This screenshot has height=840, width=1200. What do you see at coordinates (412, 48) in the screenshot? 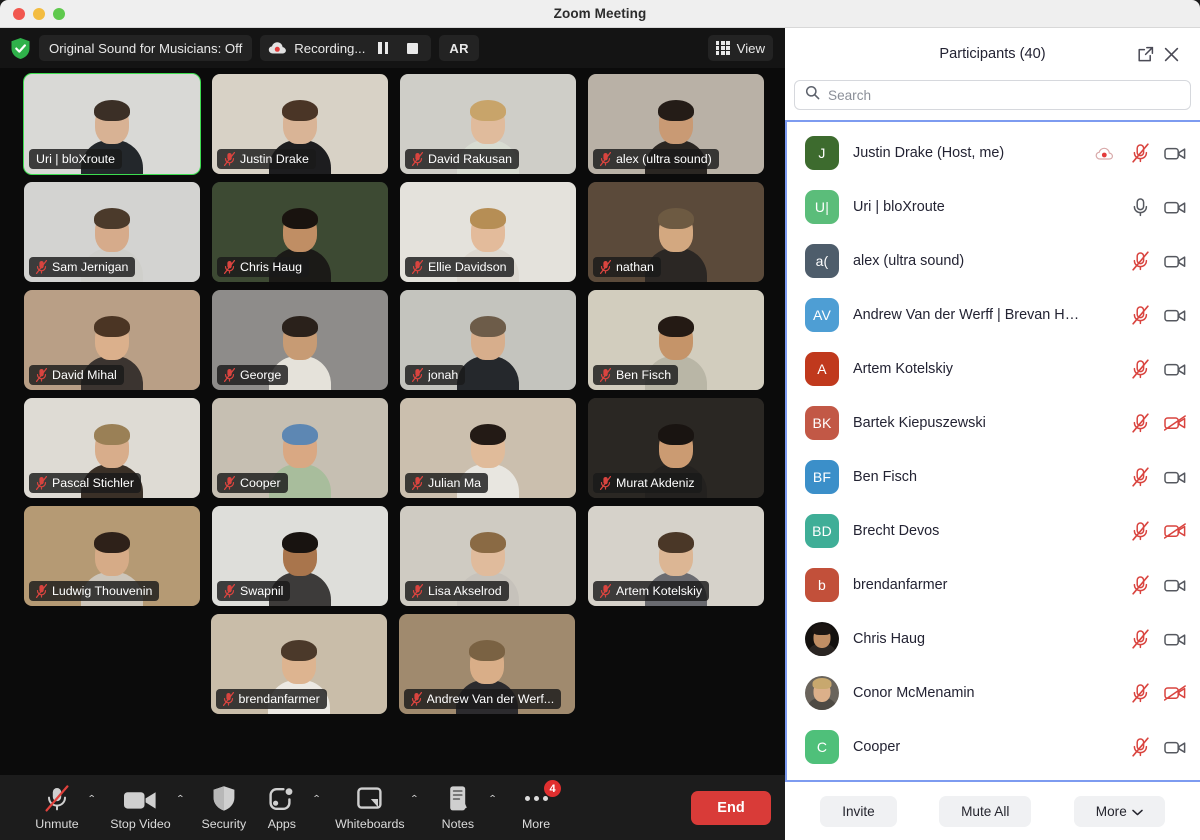
I see `stop-icon` at bounding box center [412, 48].